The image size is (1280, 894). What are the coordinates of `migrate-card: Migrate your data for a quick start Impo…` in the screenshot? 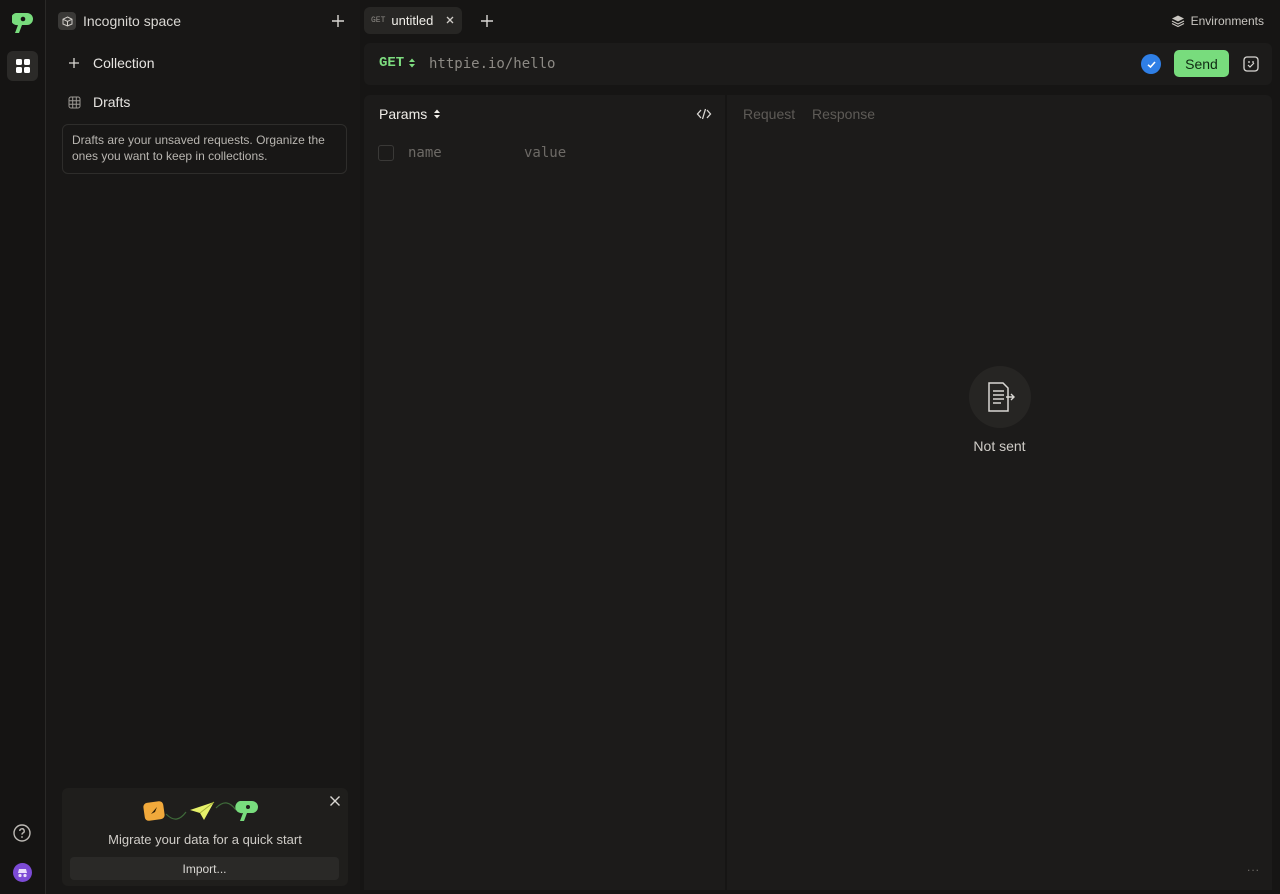 It's located at (205, 837).